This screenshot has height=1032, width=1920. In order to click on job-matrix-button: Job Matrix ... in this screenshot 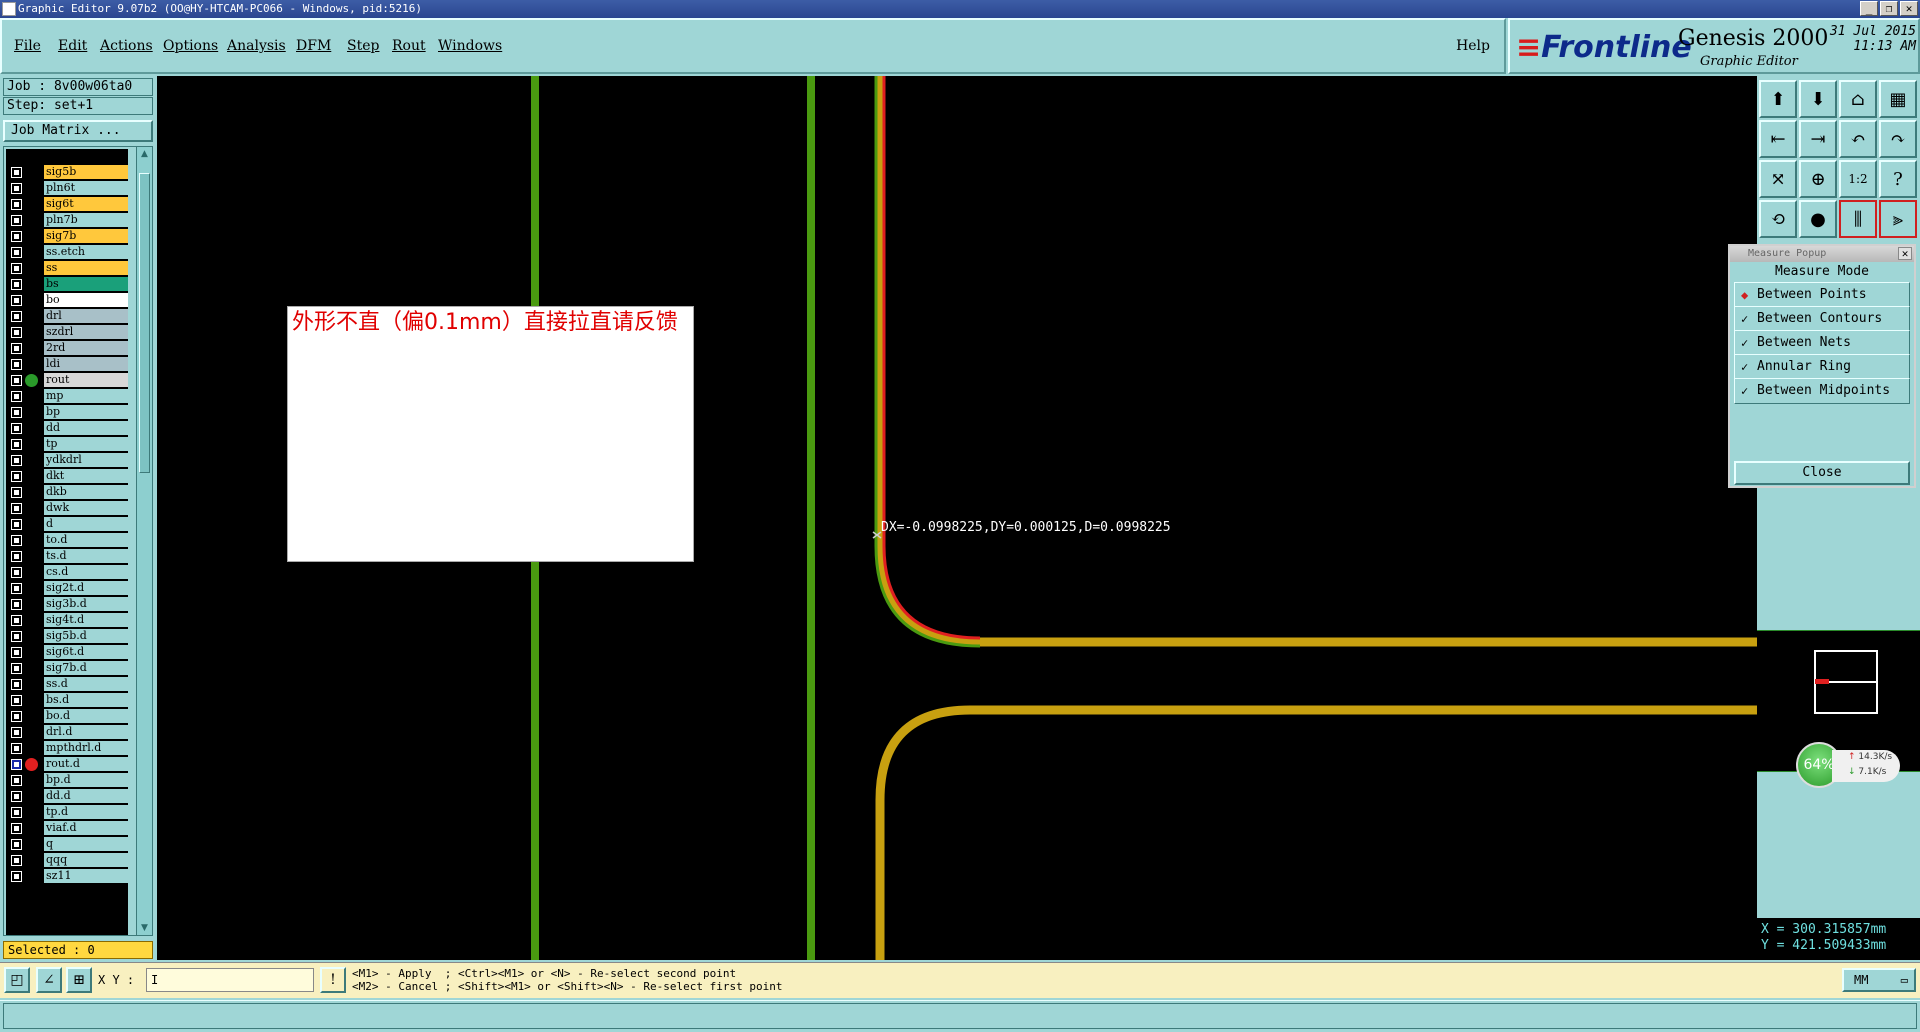, I will do `click(78, 131)`.